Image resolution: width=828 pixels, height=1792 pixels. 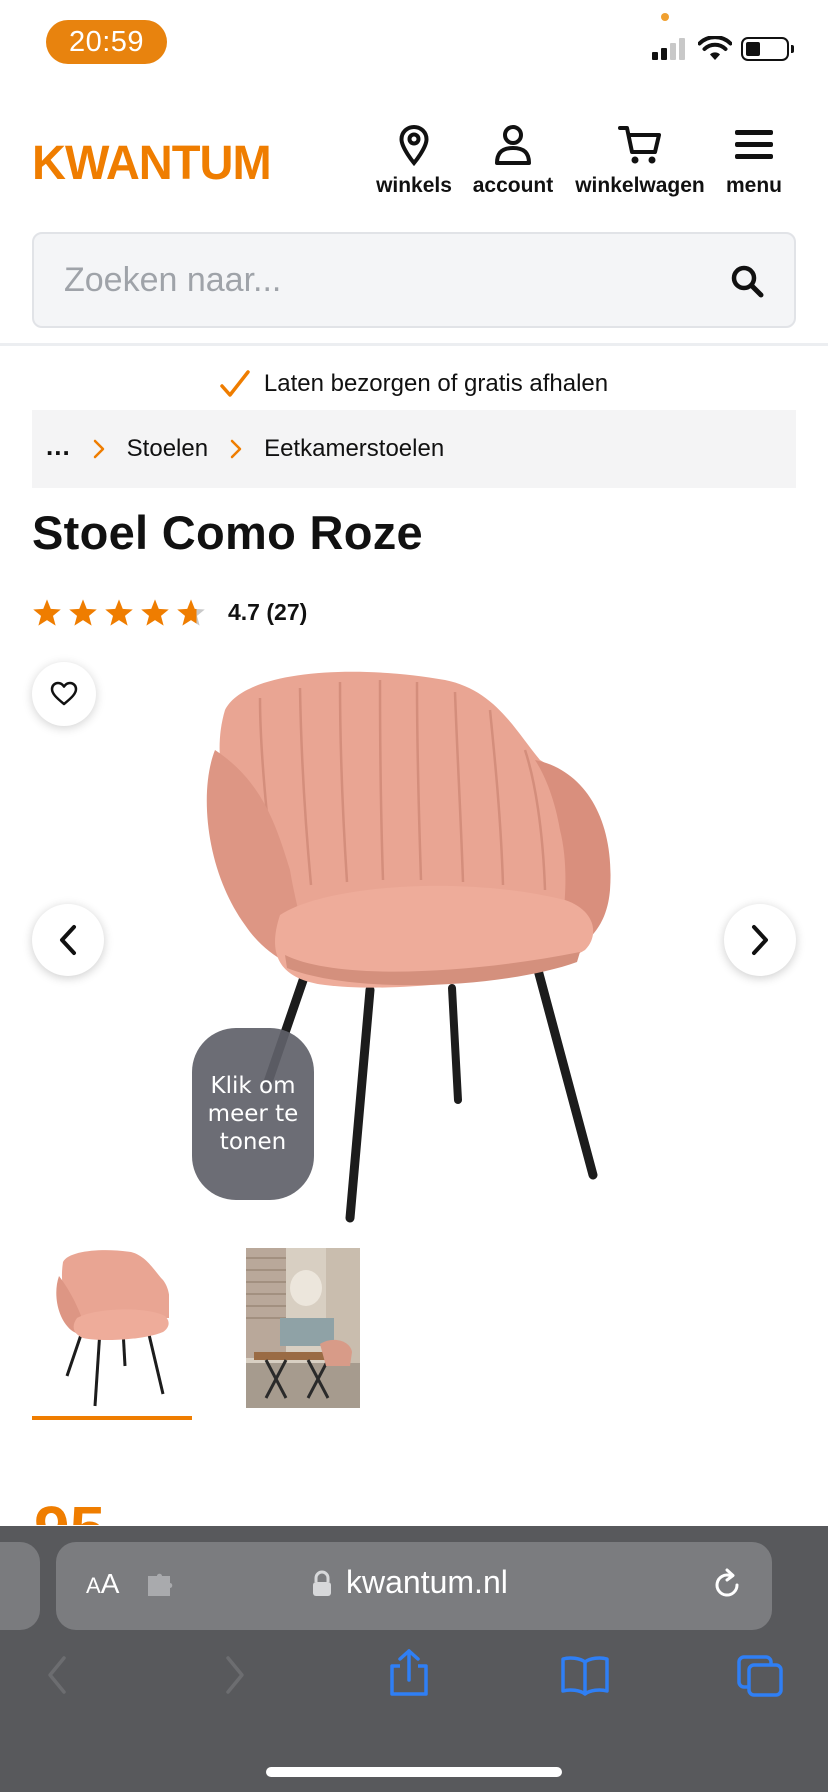 What do you see at coordinates (668, 49) in the screenshot?
I see `cellular-signal-icon` at bounding box center [668, 49].